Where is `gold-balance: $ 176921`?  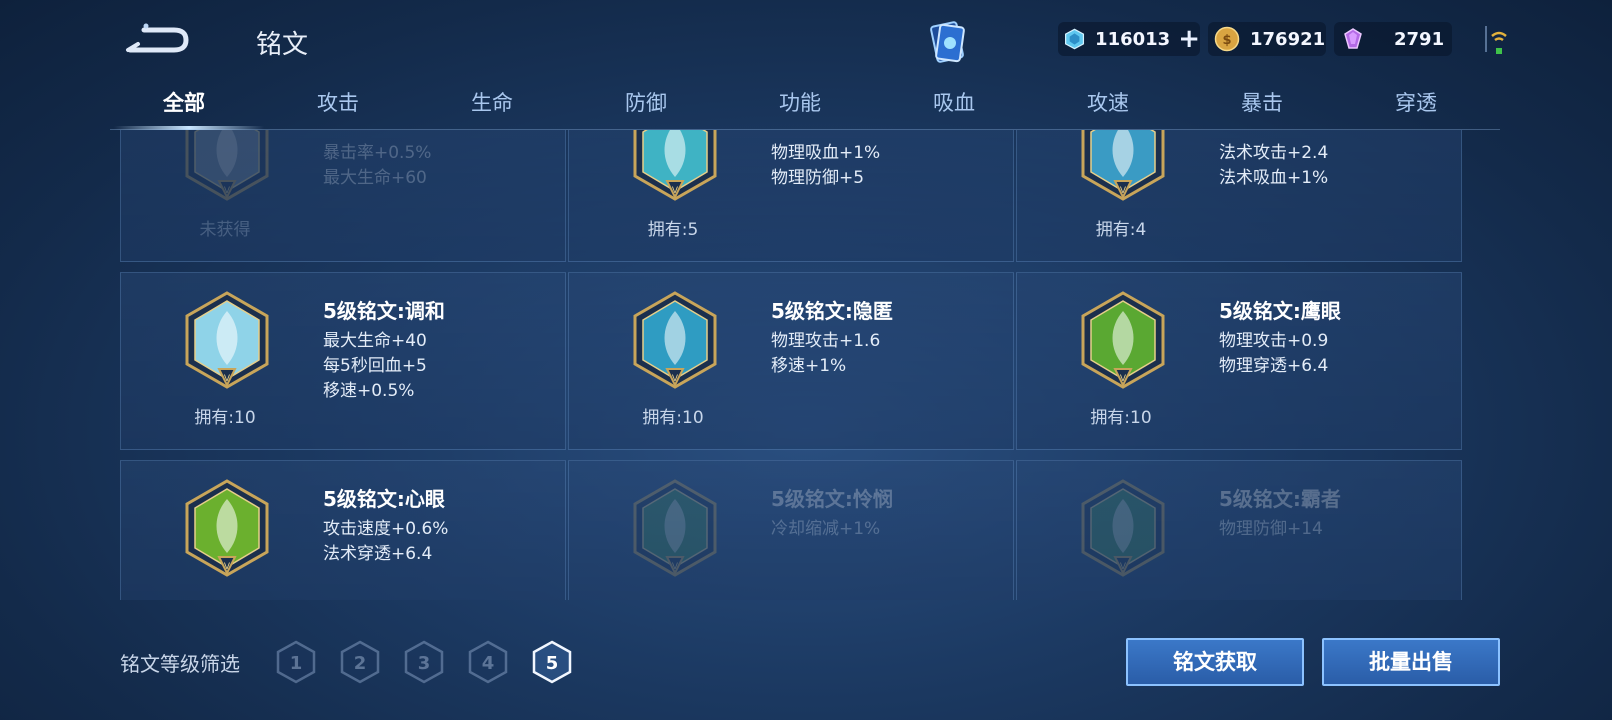 gold-balance: $ 176921 is located at coordinates (1267, 39).